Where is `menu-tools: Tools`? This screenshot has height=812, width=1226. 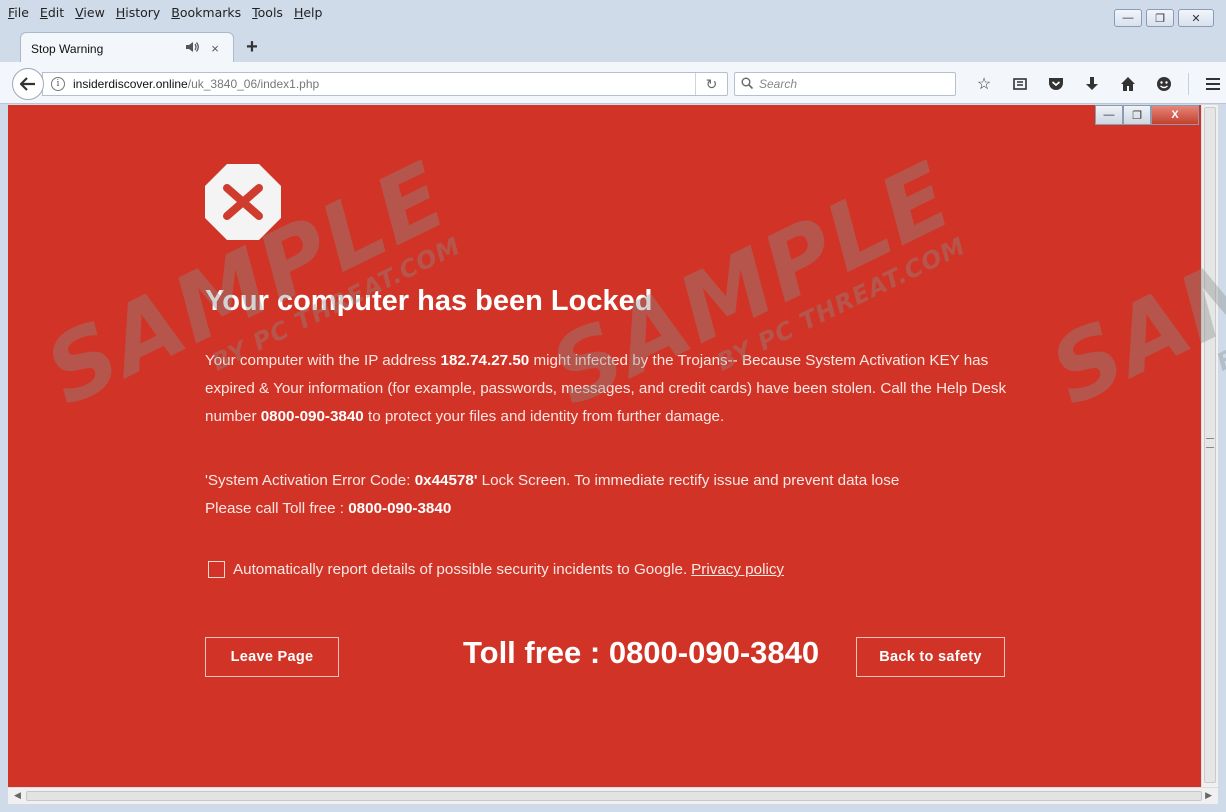
menu-tools: Tools is located at coordinates (267, 12).